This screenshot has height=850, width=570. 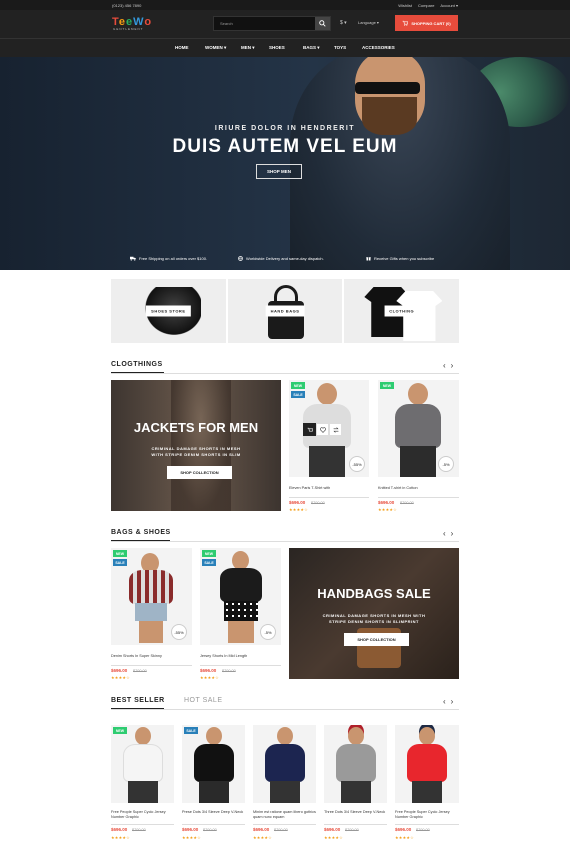 What do you see at coordinates (279, 171) in the screenshot?
I see `shop-men-button: SHOP MEN` at bounding box center [279, 171].